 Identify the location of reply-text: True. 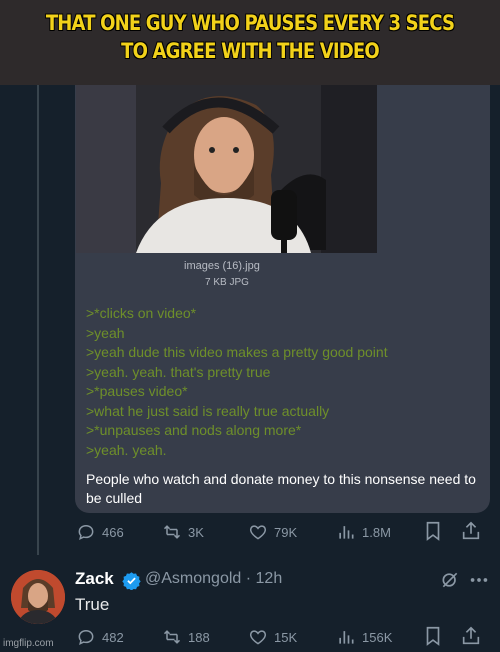
(92, 604).